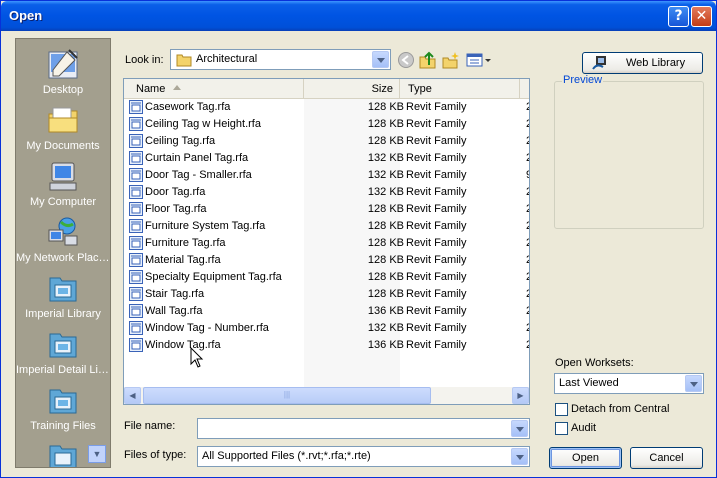 The width and height of the screenshot is (717, 478). What do you see at coordinates (520, 395) in the screenshot?
I see `scroll-right-button: ▶` at bounding box center [520, 395].